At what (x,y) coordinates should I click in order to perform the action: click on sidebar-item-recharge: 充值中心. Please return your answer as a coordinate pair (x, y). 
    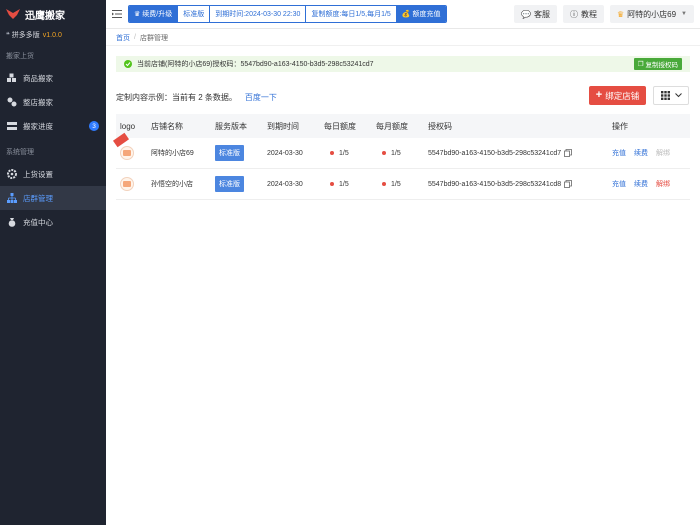
    Looking at the image, I should click on (53, 222).